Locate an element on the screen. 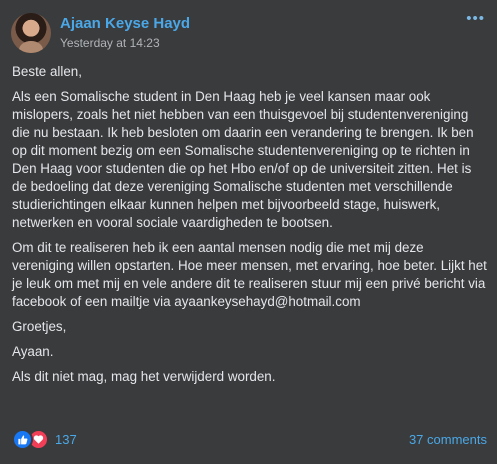 The height and width of the screenshot is (464, 497). post-paragraph: Beste allen, is located at coordinates (47, 71).